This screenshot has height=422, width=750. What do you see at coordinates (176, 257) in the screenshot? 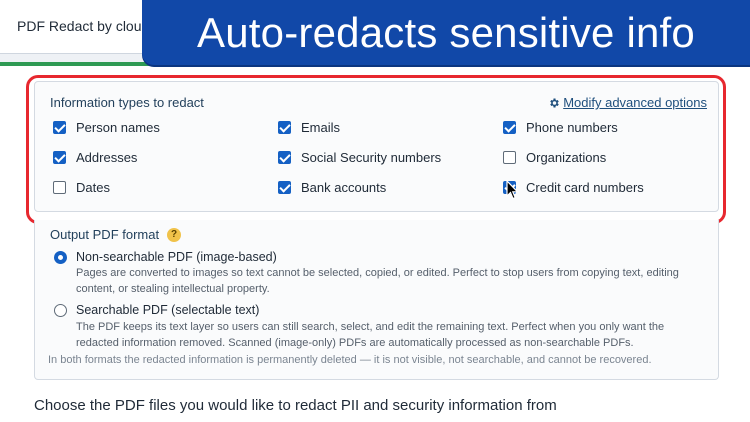
I see `option-non-searchable-label: Non-searchable PDF (image-based)` at bounding box center [176, 257].